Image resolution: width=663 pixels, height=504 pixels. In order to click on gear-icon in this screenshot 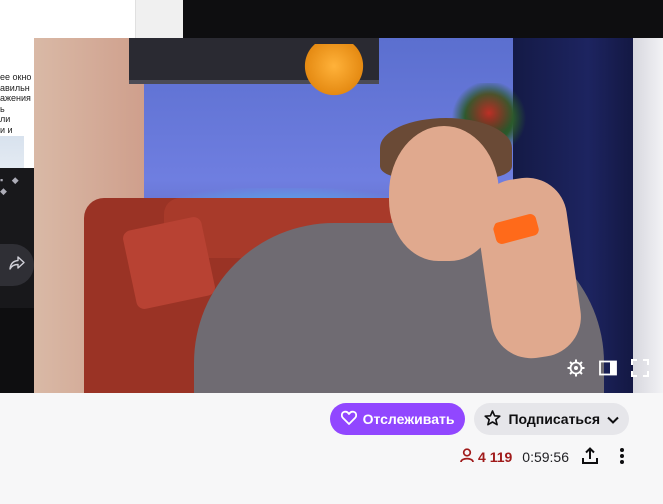, I will do `click(576, 370)`.